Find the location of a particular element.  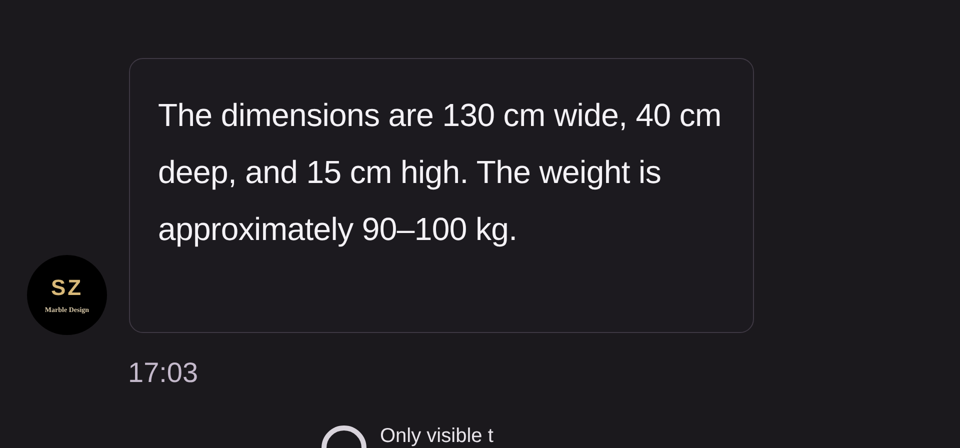

message-time: 17:03 is located at coordinates (163, 373).